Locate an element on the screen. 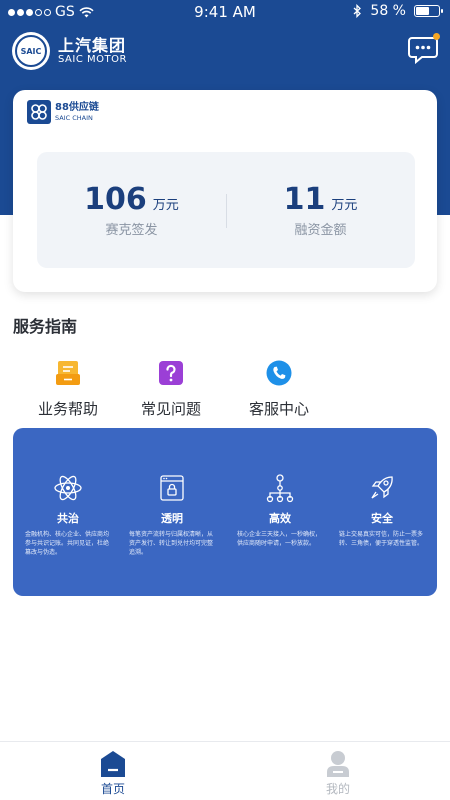 This screenshot has height=800, width=450. stat-issued: 106 万元 赛克签发 is located at coordinates (131, 210).